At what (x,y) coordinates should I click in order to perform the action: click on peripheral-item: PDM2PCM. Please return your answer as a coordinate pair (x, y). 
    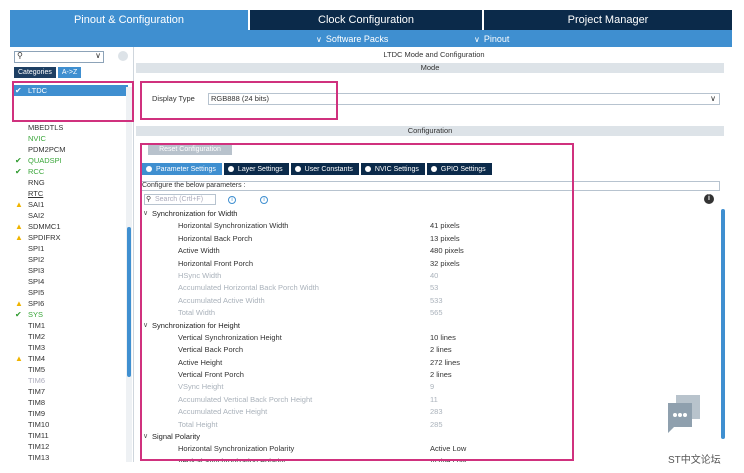
    Looking at the image, I should click on (71, 149).